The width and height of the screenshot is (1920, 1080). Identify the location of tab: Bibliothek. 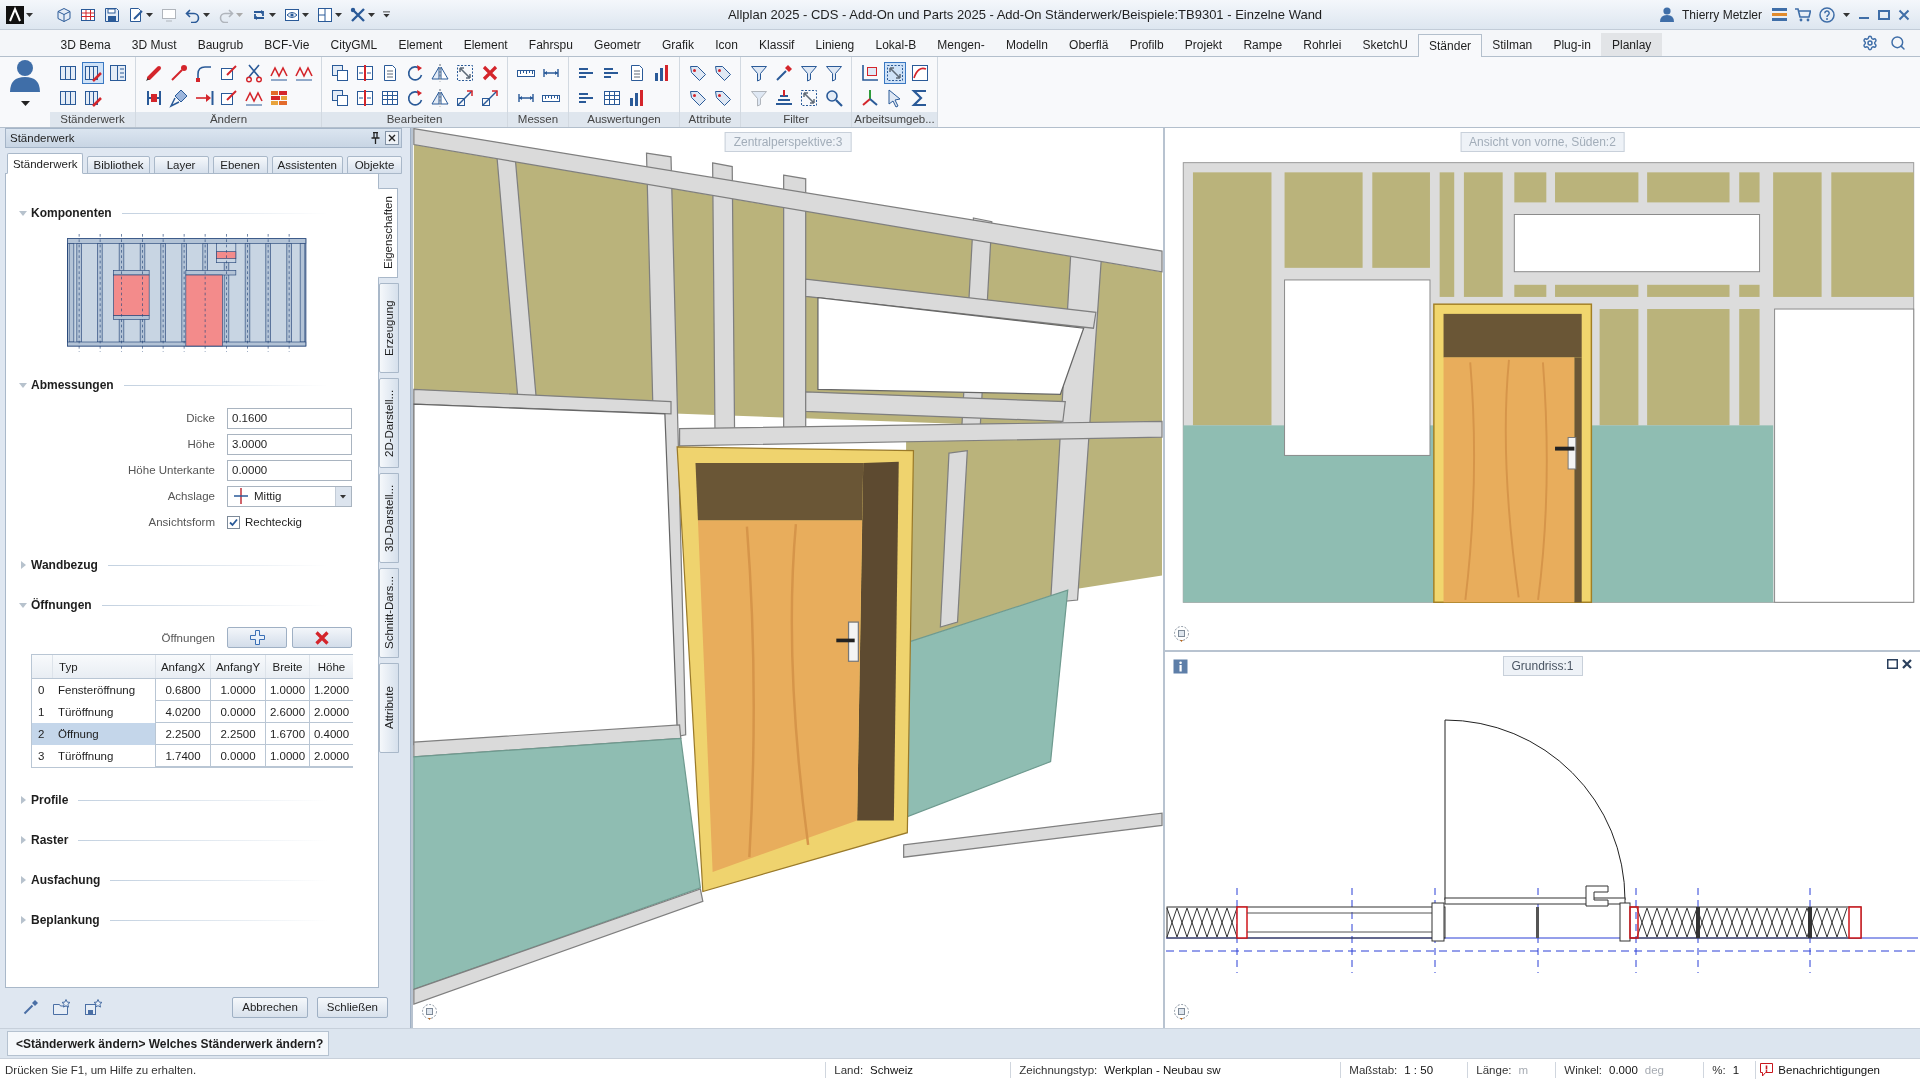
(118, 165).